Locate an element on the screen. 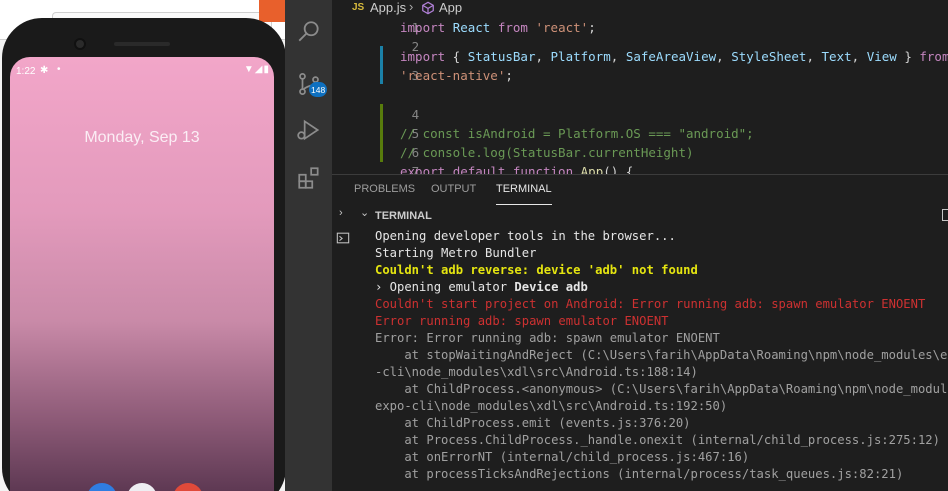 The image size is (948, 491). breadcrumb: JS App.js › App is located at coordinates (640, 9).